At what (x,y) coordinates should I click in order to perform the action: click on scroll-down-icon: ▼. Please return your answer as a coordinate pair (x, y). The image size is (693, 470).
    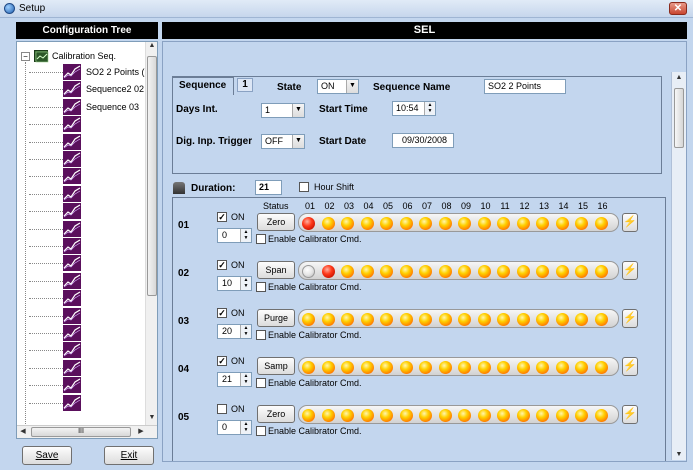
    Looking at the image, I should click on (679, 454).